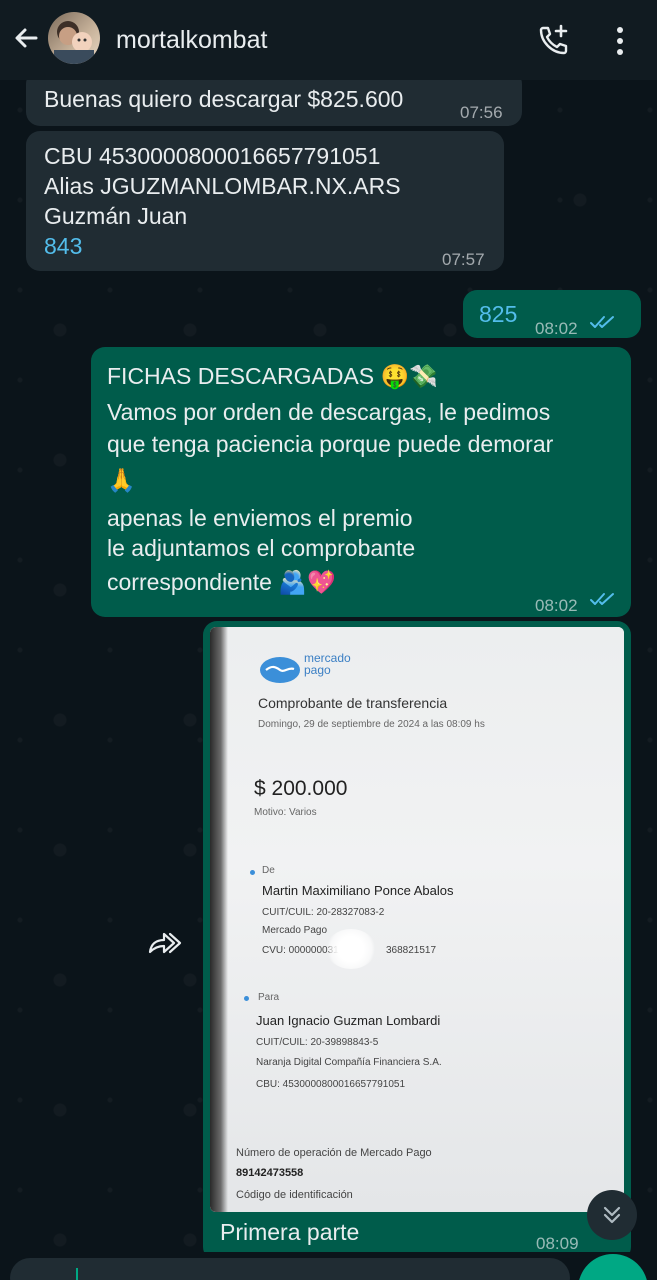 This screenshot has width=657, height=1280. I want to click on message-text: Buenas quiero descargar $825.600, so click(224, 99).